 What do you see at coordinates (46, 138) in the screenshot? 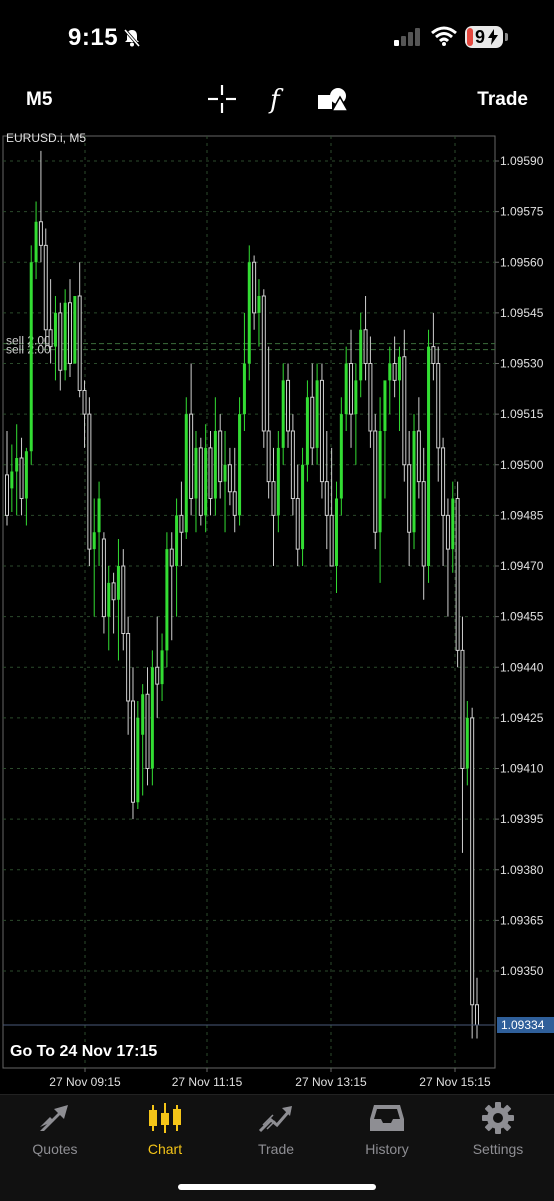
I see `symbol-label: EURUSD.i, M5` at bounding box center [46, 138].